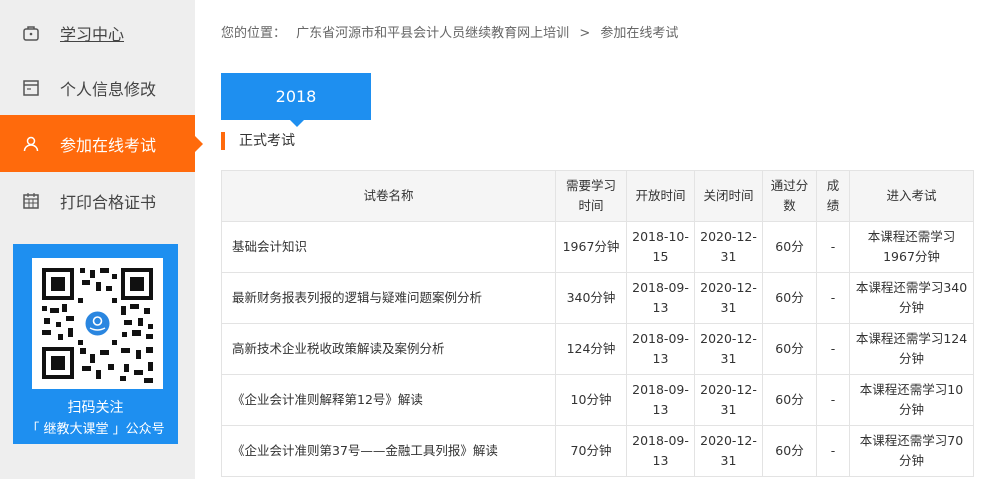  I want to click on wechat-qr-card: 扫码关注 「 继教大课堂 」公众号, so click(95, 344).